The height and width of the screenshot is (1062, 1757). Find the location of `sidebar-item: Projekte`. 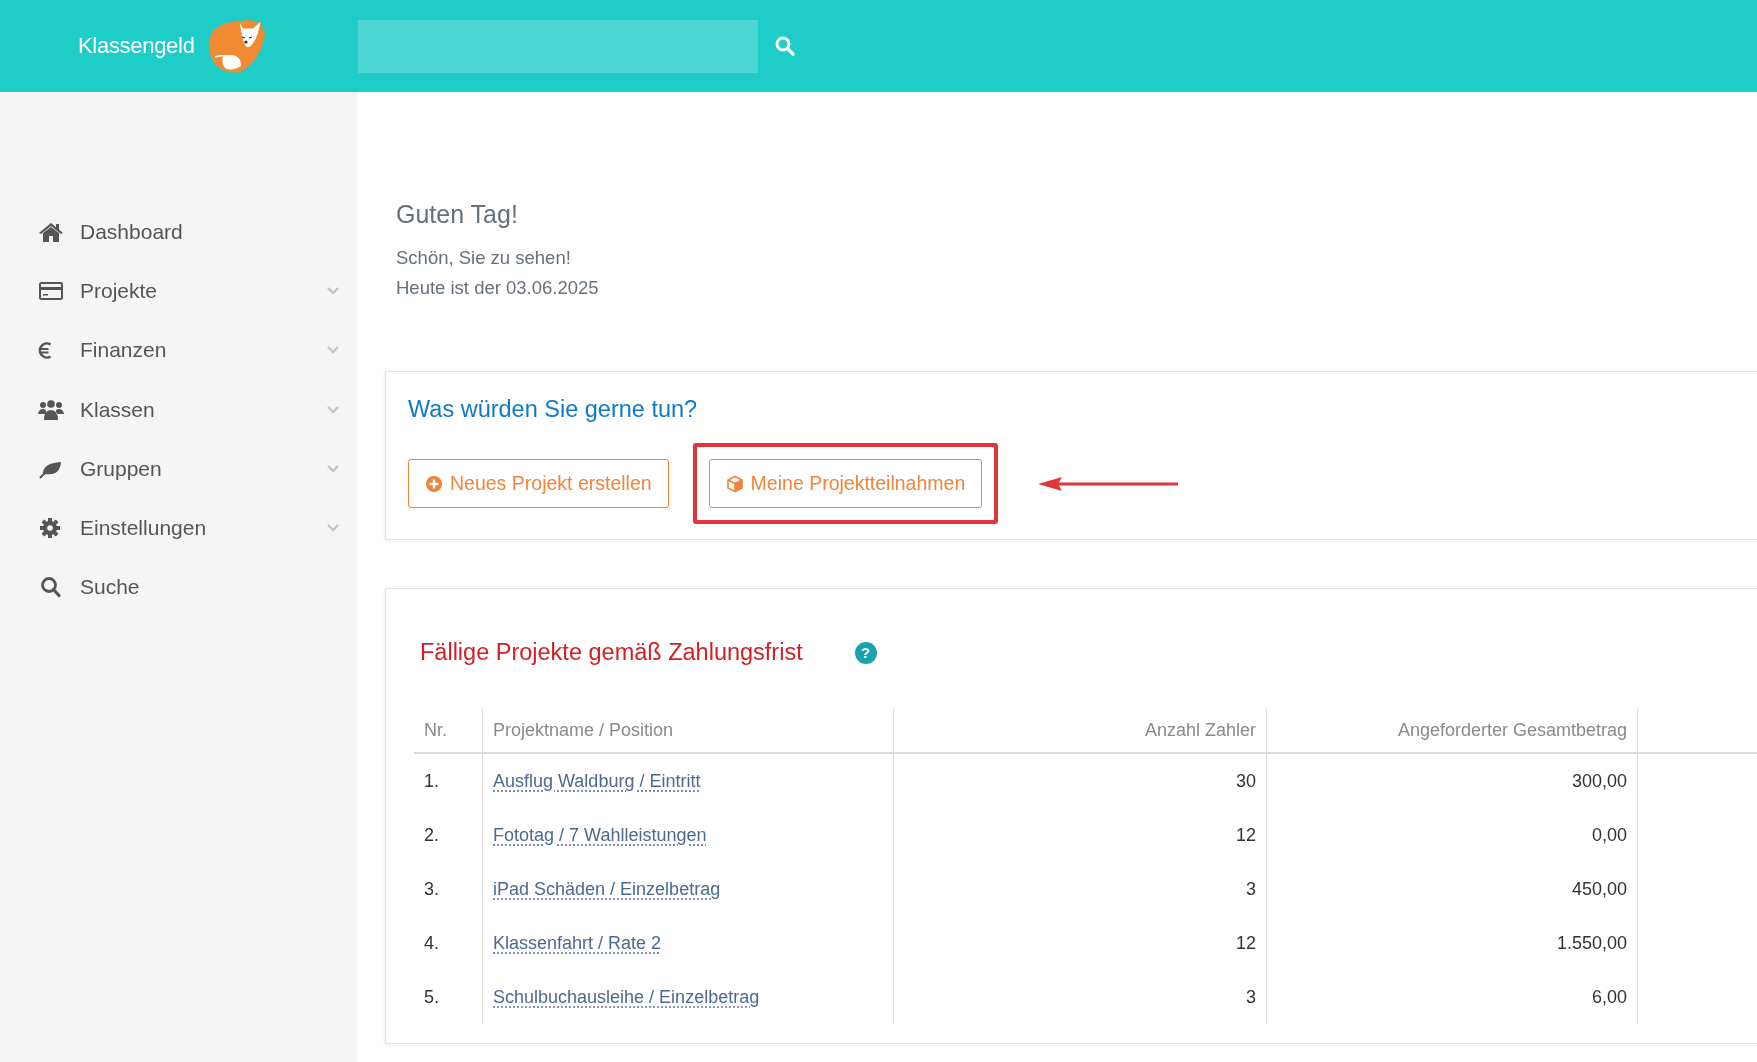

sidebar-item: Projekte is located at coordinates (178, 291).